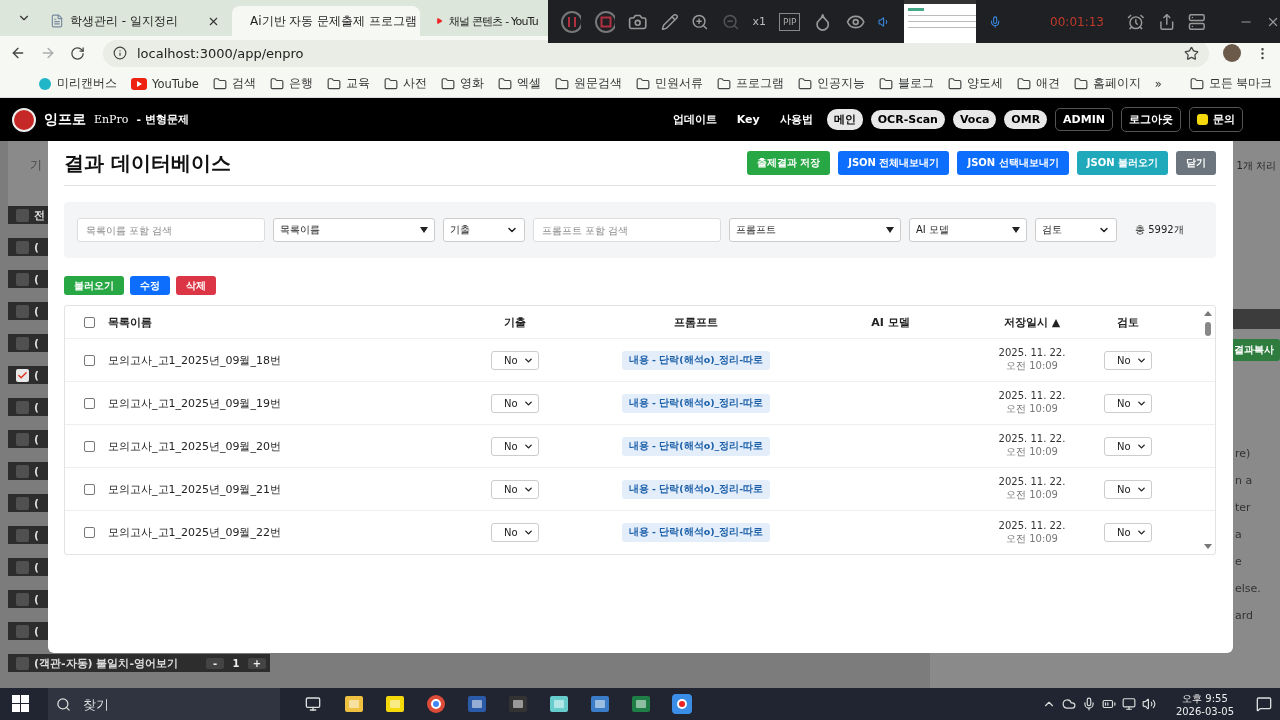 The height and width of the screenshot is (720, 1280). What do you see at coordinates (669, 21) in the screenshot?
I see `pencil-icon` at bounding box center [669, 21].